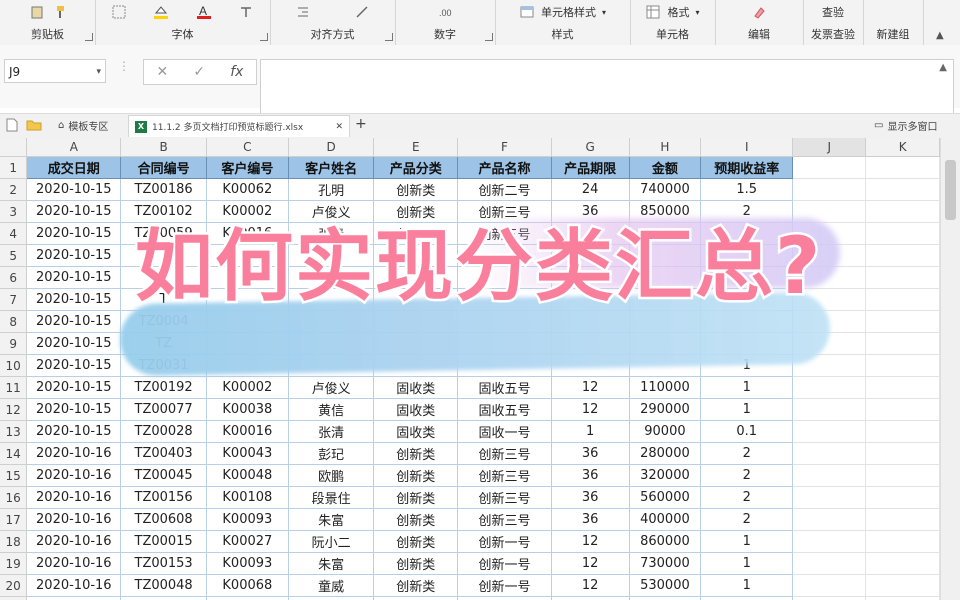  Describe the element at coordinates (163, 519) in the screenshot. I see `data-cell: TZ00608` at that location.